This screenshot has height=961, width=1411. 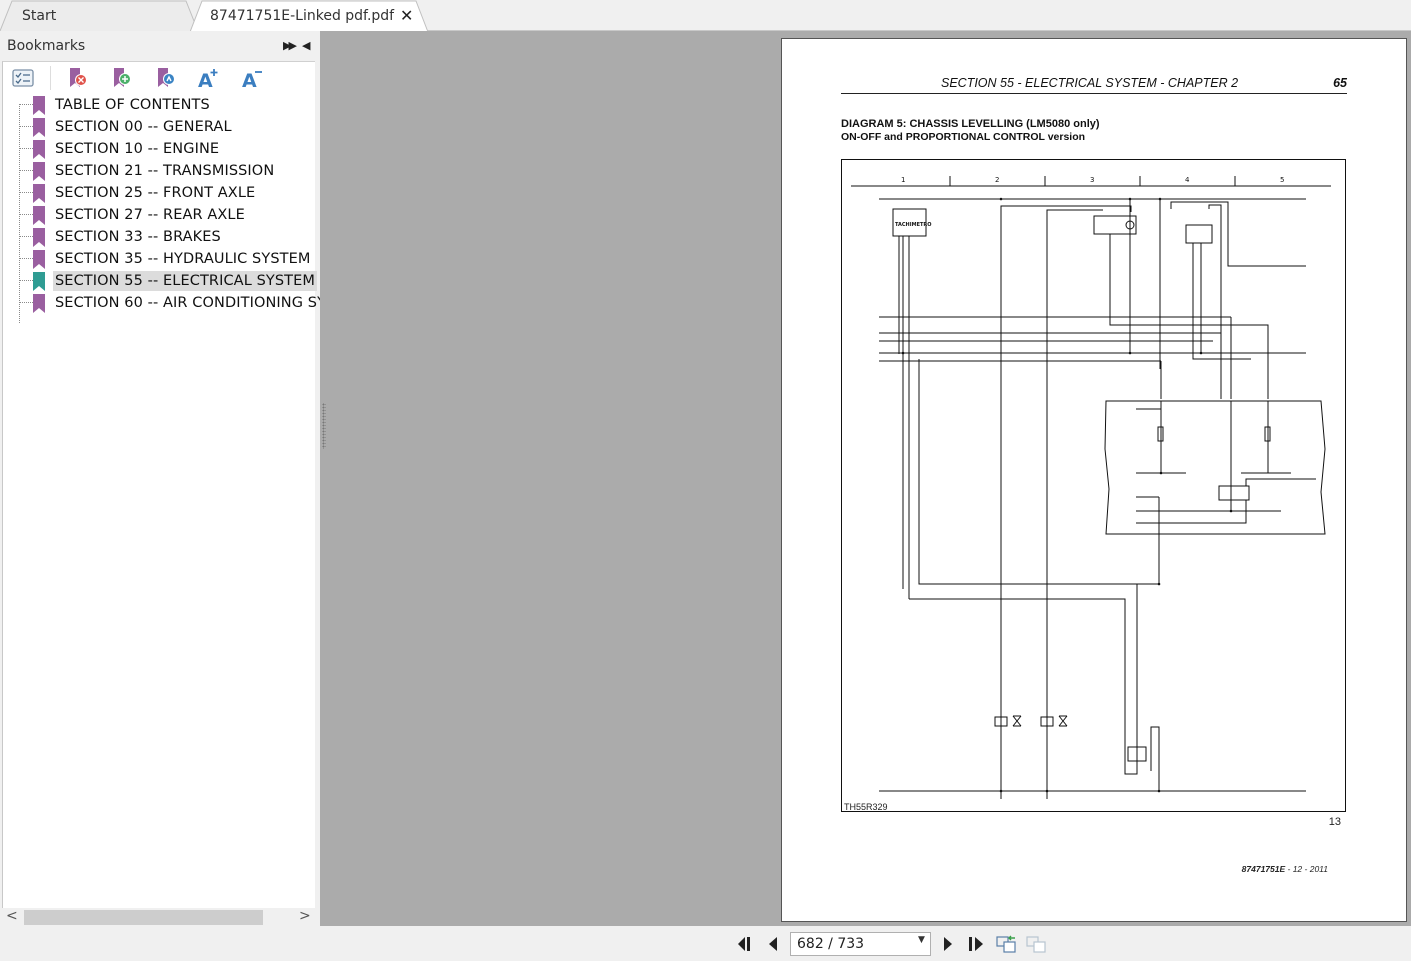 I want to click on bookmarks-toolbar: A A, so click(x=159, y=78).